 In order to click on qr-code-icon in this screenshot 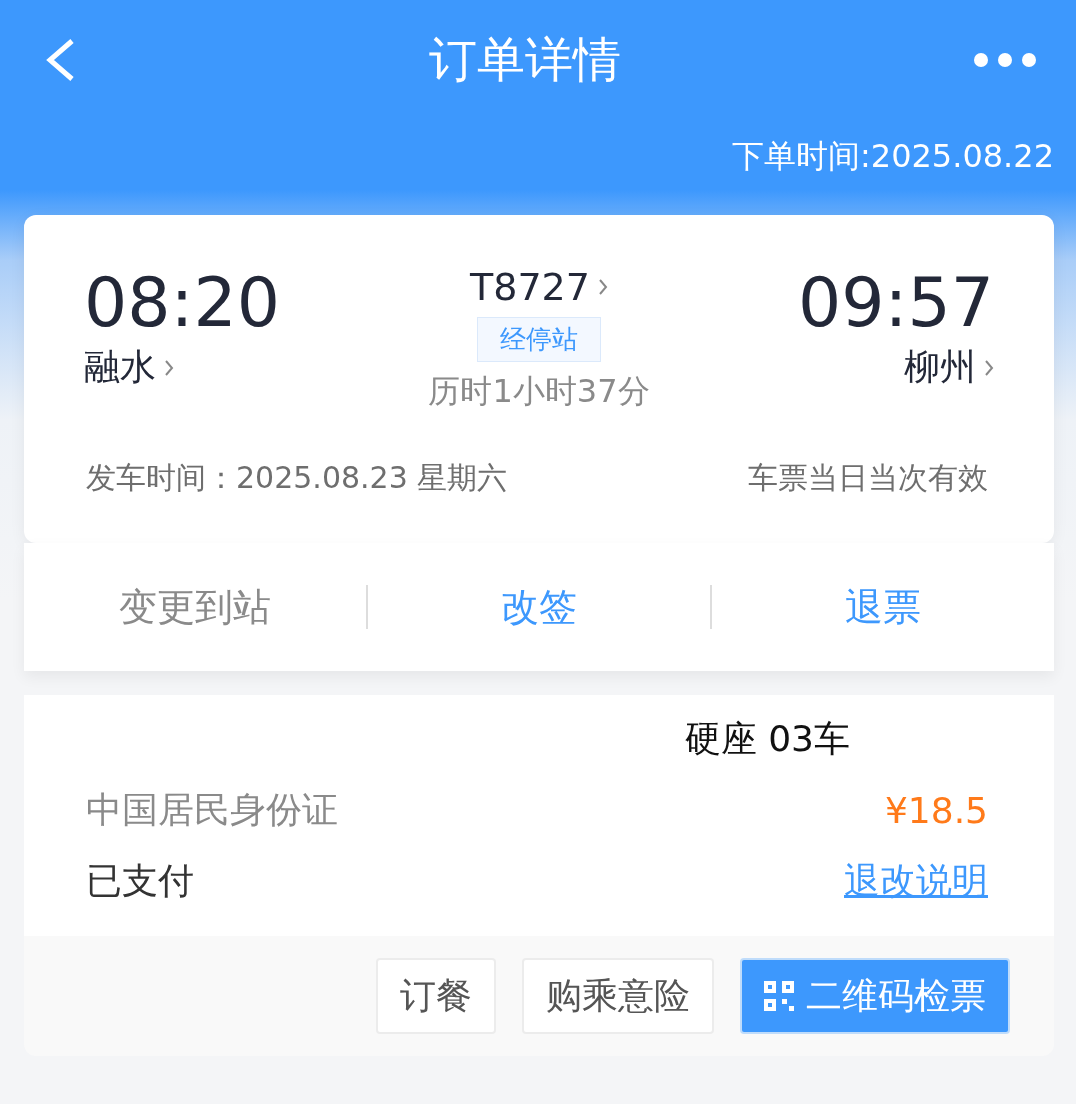, I will do `click(779, 996)`.